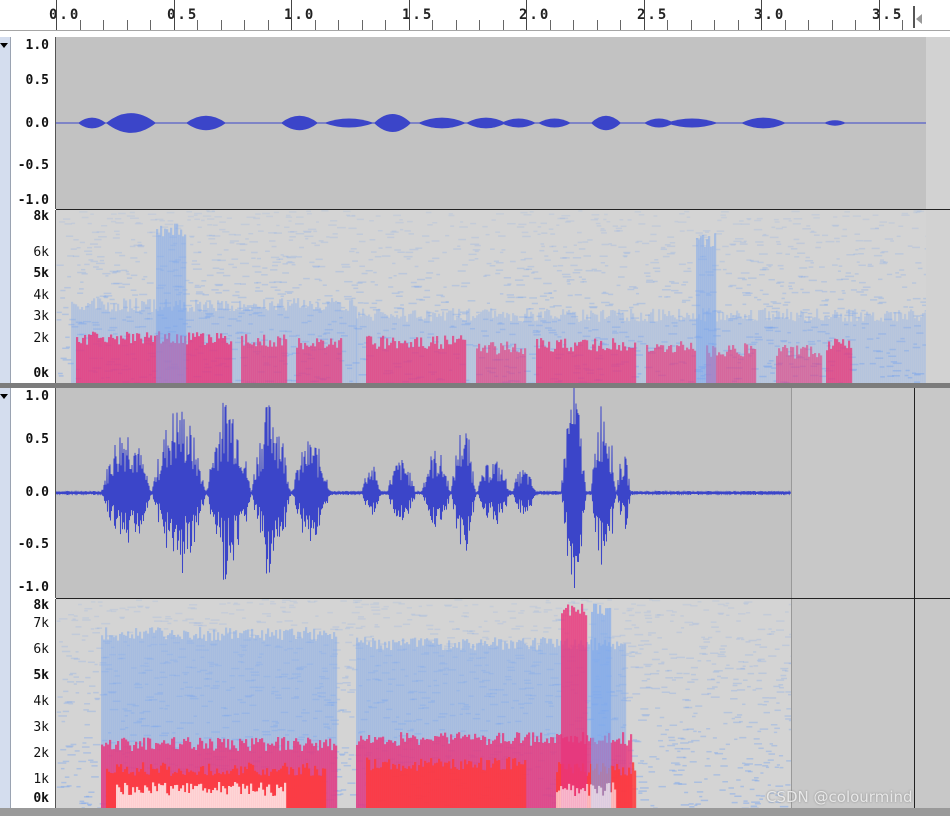 The height and width of the screenshot is (816, 950). What do you see at coordinates (475, 15) in the screenshot?
I see `timeline-ruler: 0.0 0.5 1.0 1.5 2.0 2.5 3.0 3.5` at bounding box center [475, 15].